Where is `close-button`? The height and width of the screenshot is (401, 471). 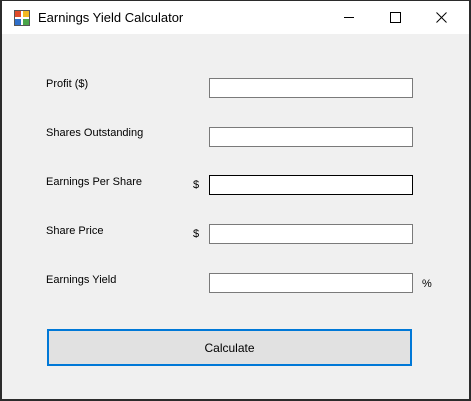 close-button is located at coordinates (441, 17).